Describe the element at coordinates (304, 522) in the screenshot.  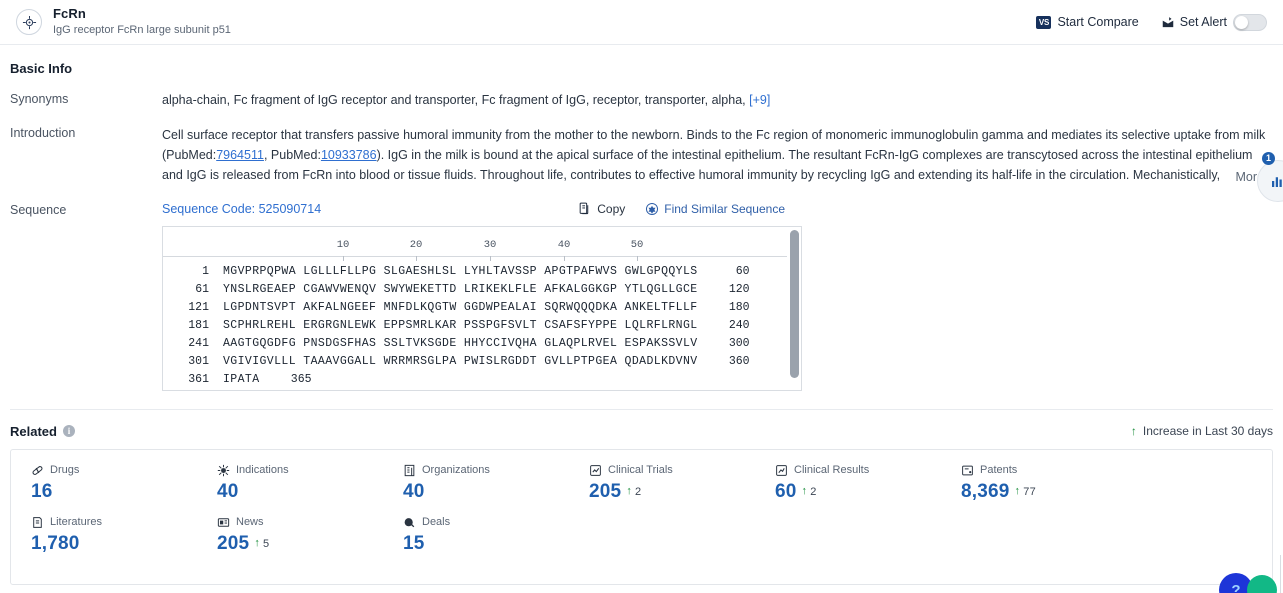
I see `stat-label-row: News` at that location.